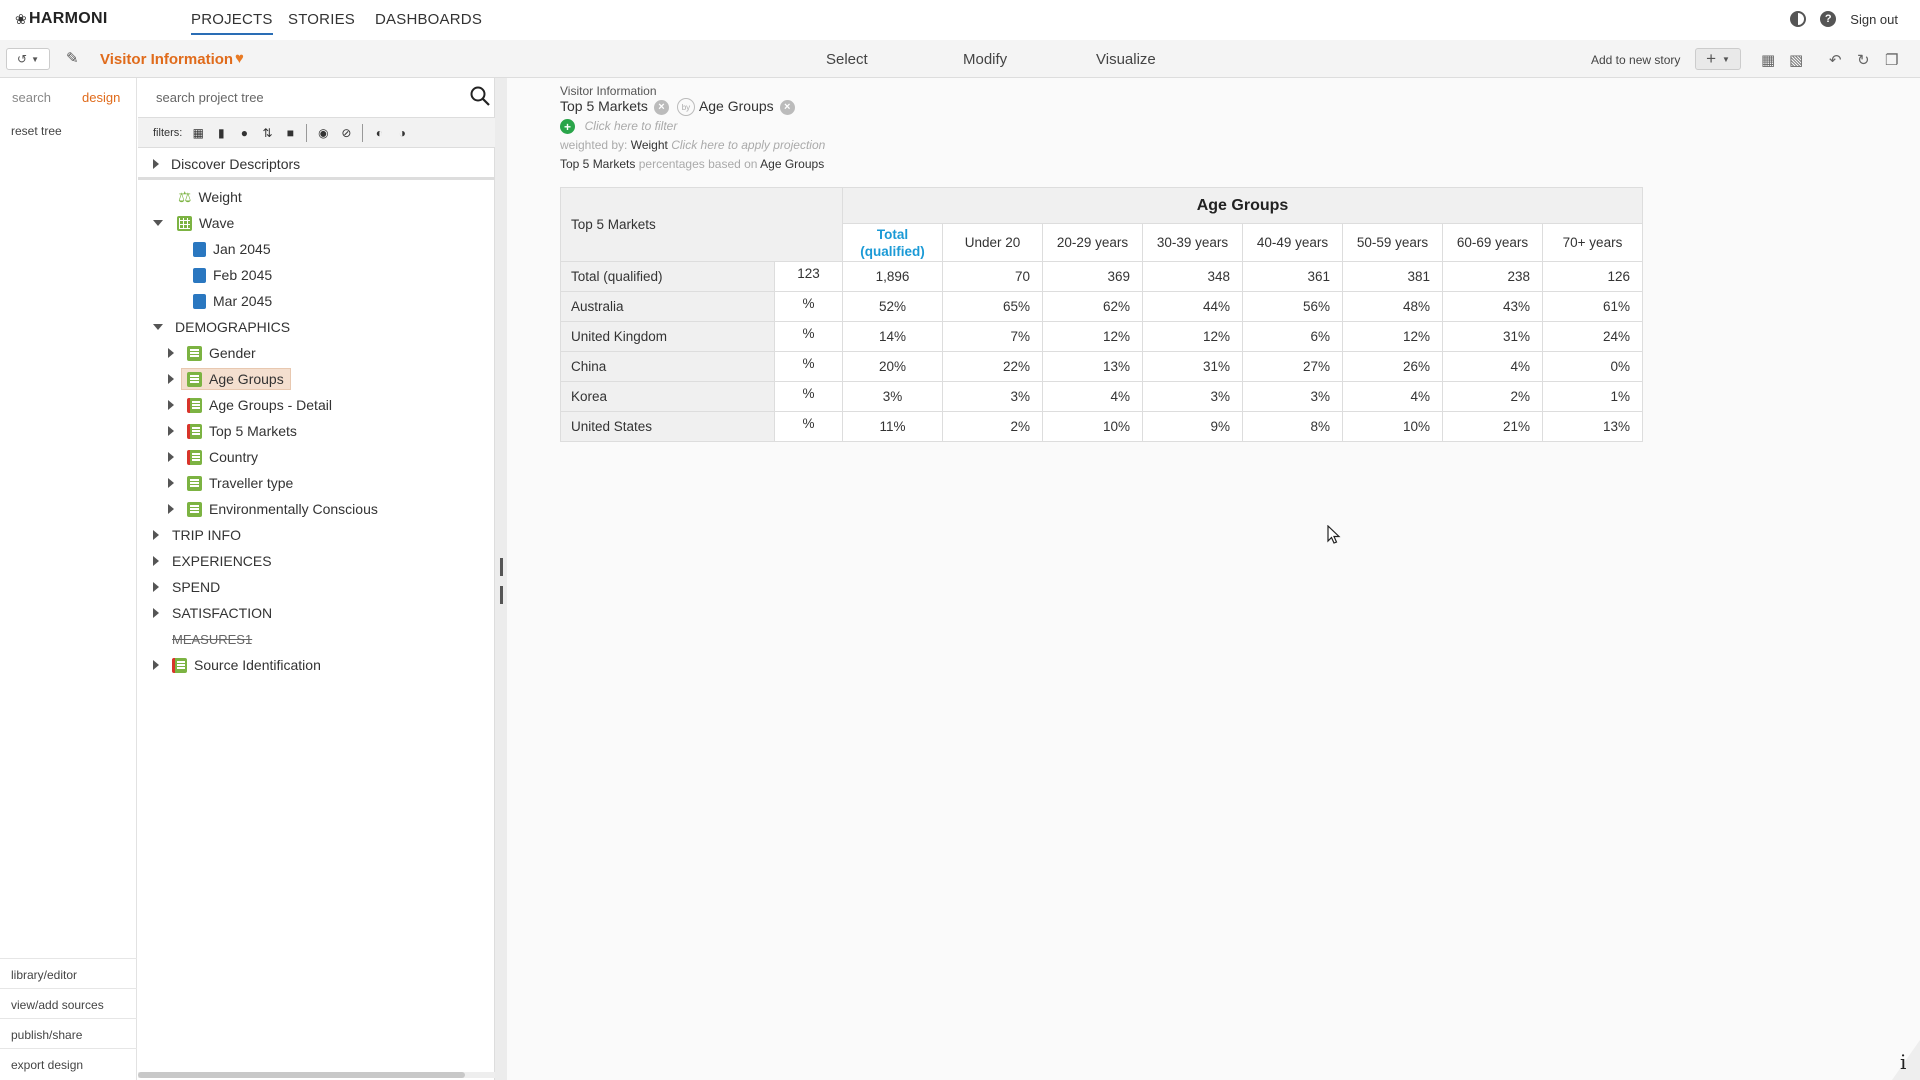 The width and height of the screenshot is (1920, 1080). What do you see at coordinates (1292, 426) in the screenshot?
I see `data-cell: 8%` at bounding box center [1292, 426].